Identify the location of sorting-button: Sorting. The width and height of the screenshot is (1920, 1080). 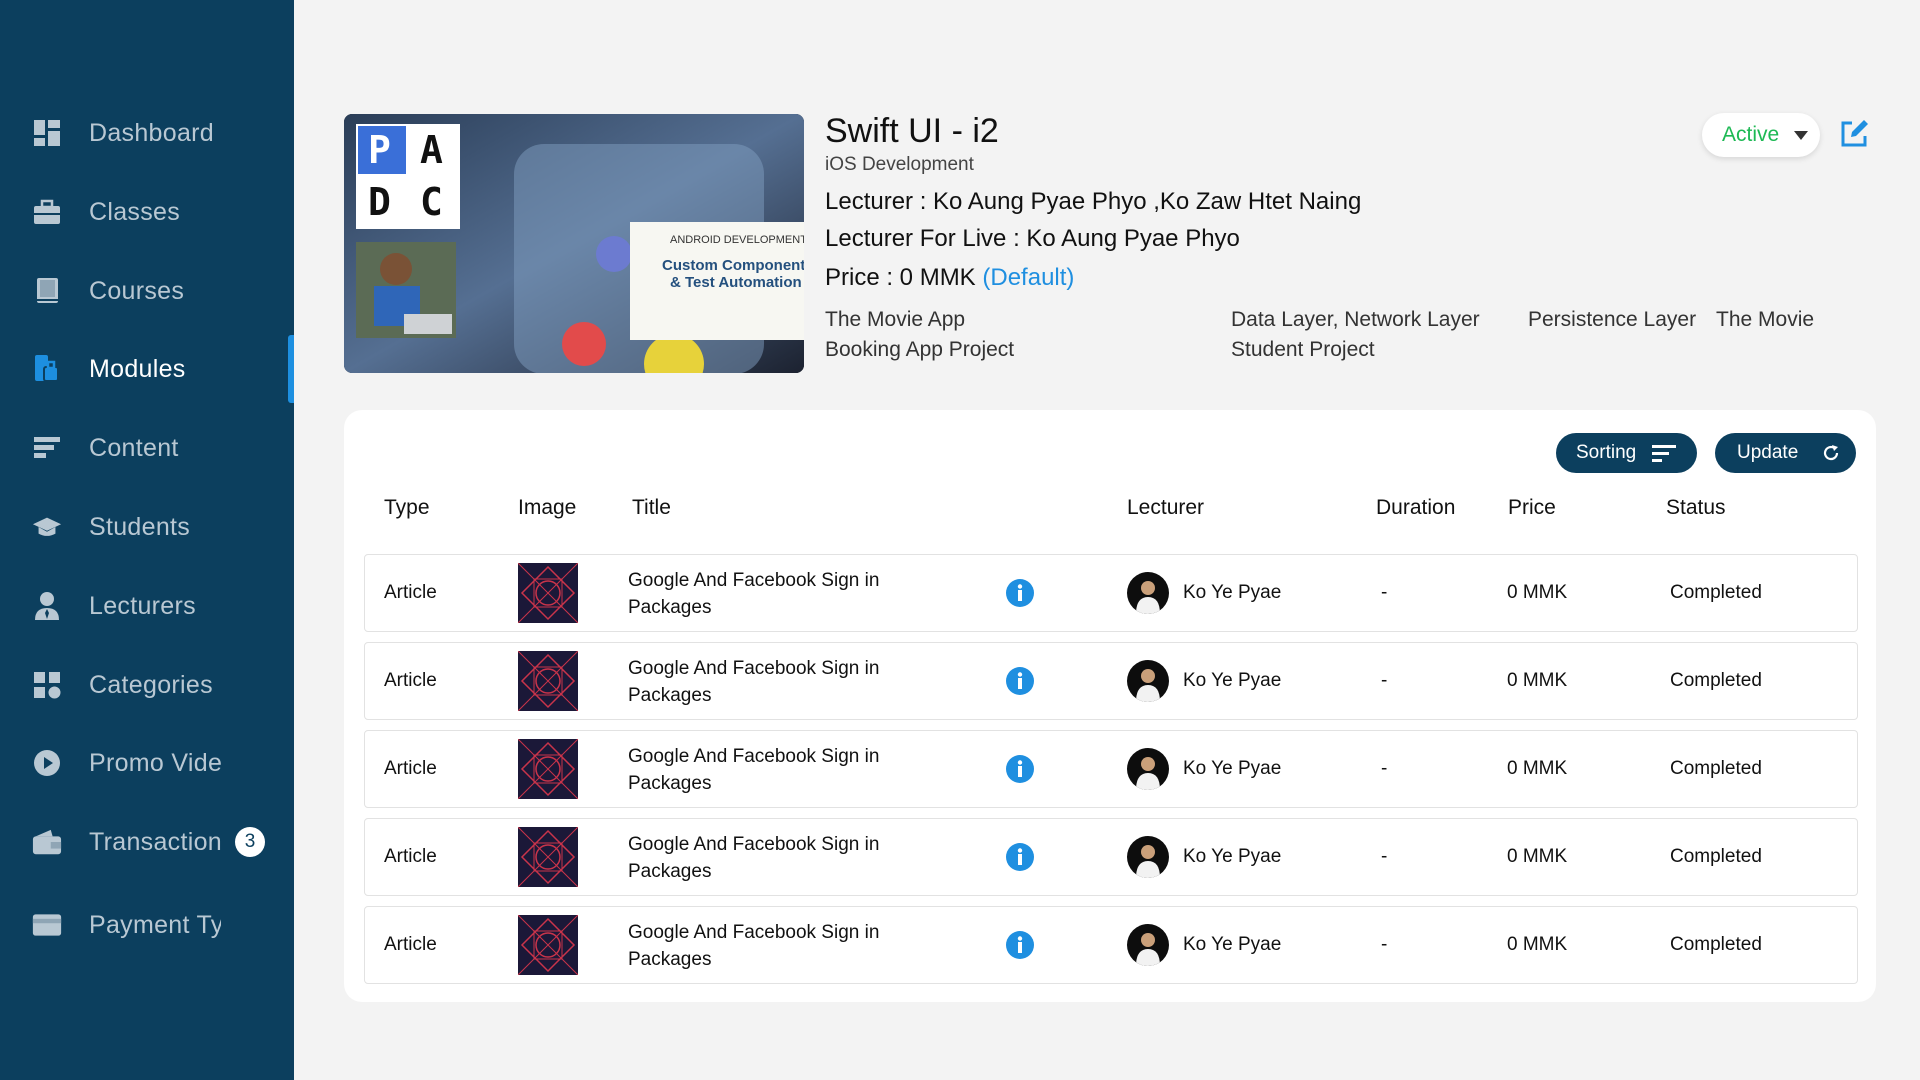
(1626, 453).